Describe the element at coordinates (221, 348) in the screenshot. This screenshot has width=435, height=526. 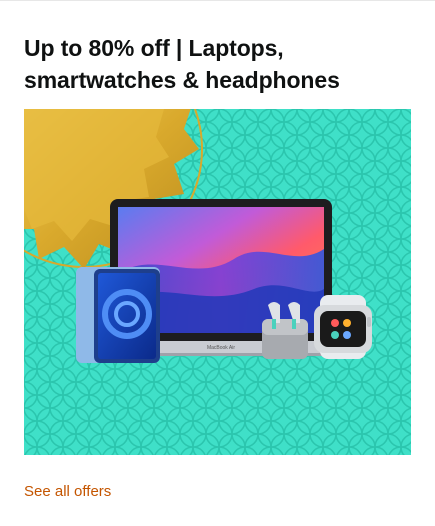
I see `svg-text: MacBook Air` at that location.